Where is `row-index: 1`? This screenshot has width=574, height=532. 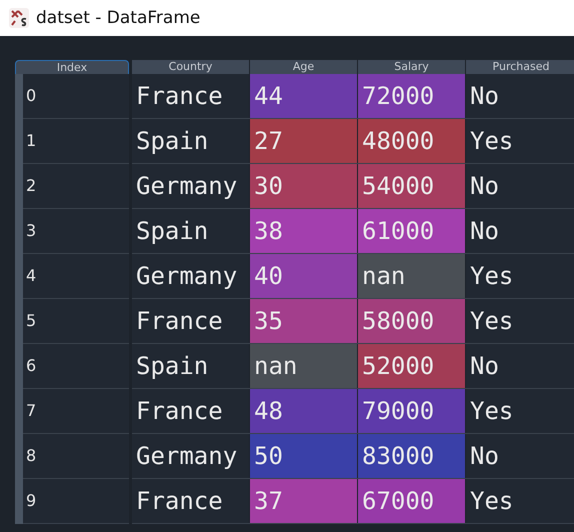
row-index: 1 is located at coordinates (76, 141).